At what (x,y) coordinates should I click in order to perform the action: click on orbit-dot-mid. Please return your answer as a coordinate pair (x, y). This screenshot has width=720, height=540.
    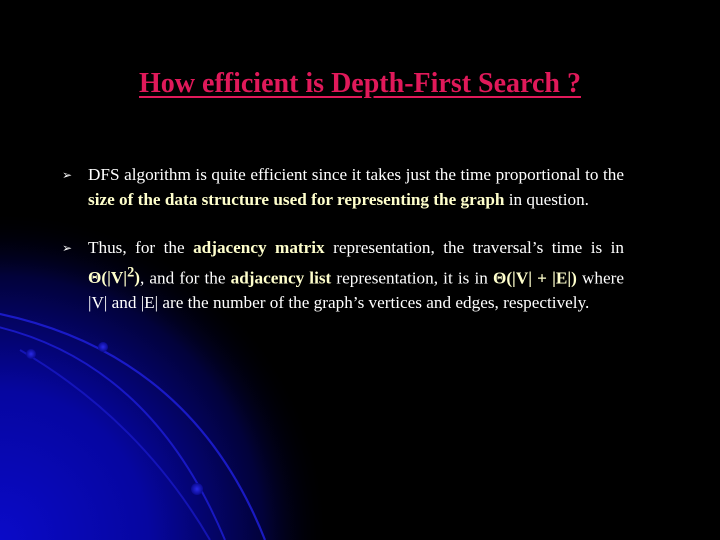
    Looking at the image, I should click on (103, 347).